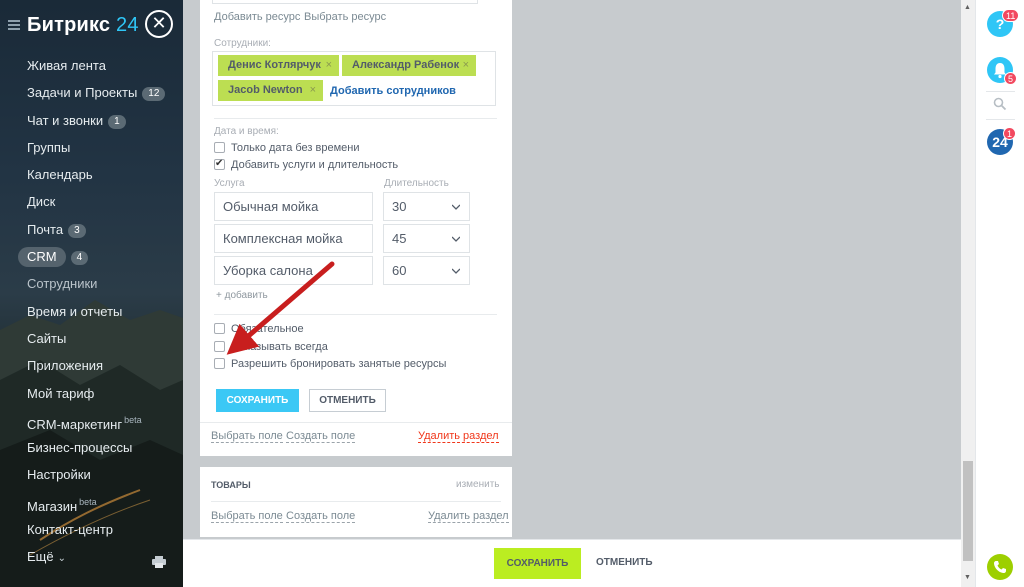  I want to click on close-icon: ✕, so click(159, 23).